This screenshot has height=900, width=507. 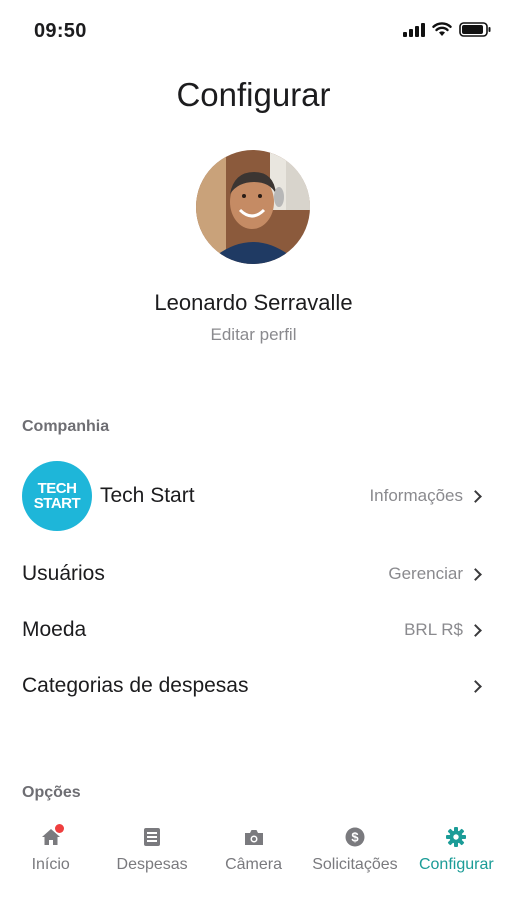 What do you see at coordinates (50, 864) in the screenshot?
I see `tab-label-home: Início` at bounding box center [50, 864].